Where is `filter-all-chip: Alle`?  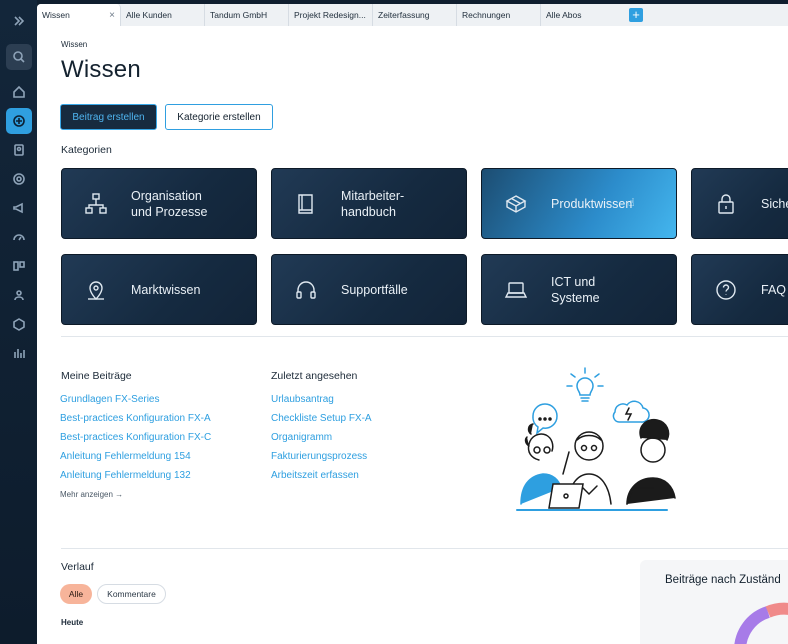
filter-all-chip: Alle is located at coordinates (76, 594).